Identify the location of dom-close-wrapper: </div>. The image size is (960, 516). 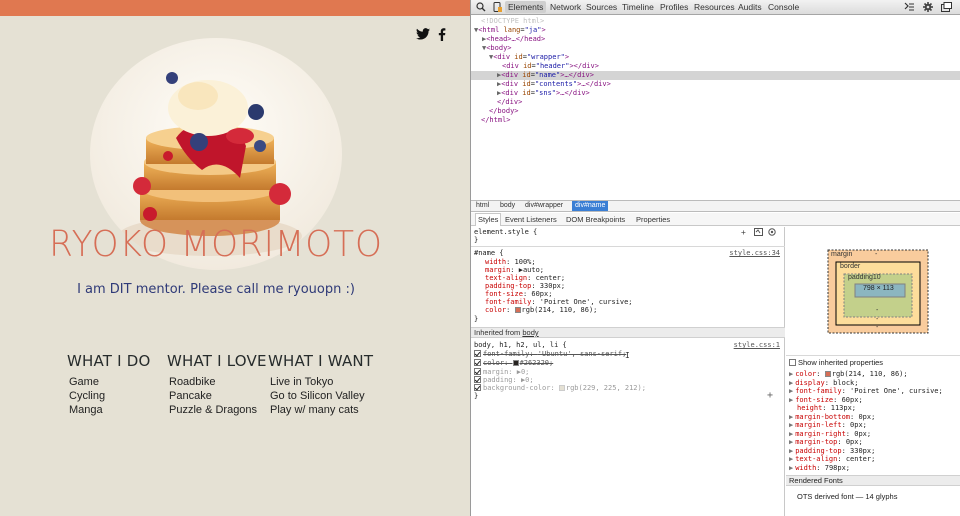
(509, 102).